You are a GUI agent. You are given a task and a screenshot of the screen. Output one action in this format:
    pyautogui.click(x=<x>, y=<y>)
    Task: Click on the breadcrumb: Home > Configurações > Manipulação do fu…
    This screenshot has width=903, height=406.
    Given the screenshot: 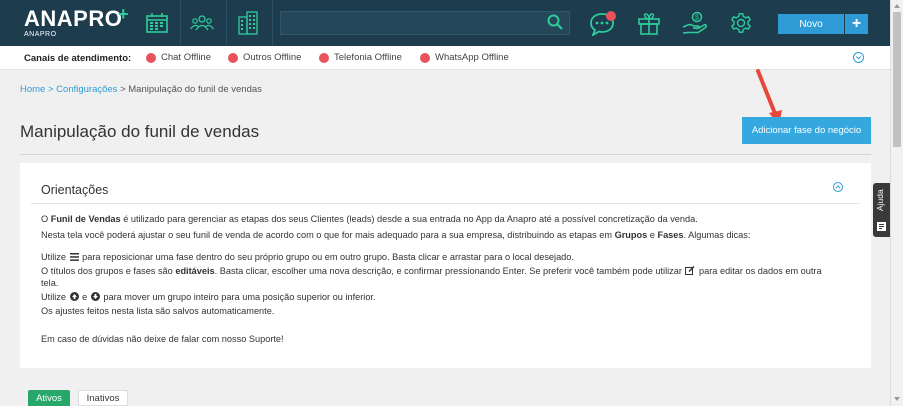 What is the action you would take?
    pyautogui.click(x=141, y=89)
    